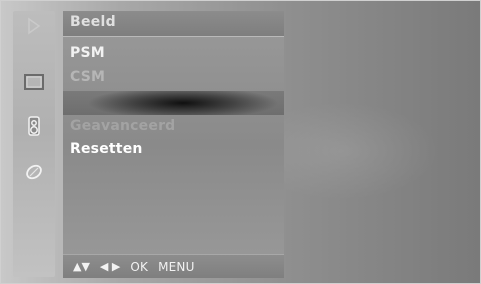 Image resolution: width=481 pixels, height=284 pixels. I want to click on option-icon, so click(34, 172).